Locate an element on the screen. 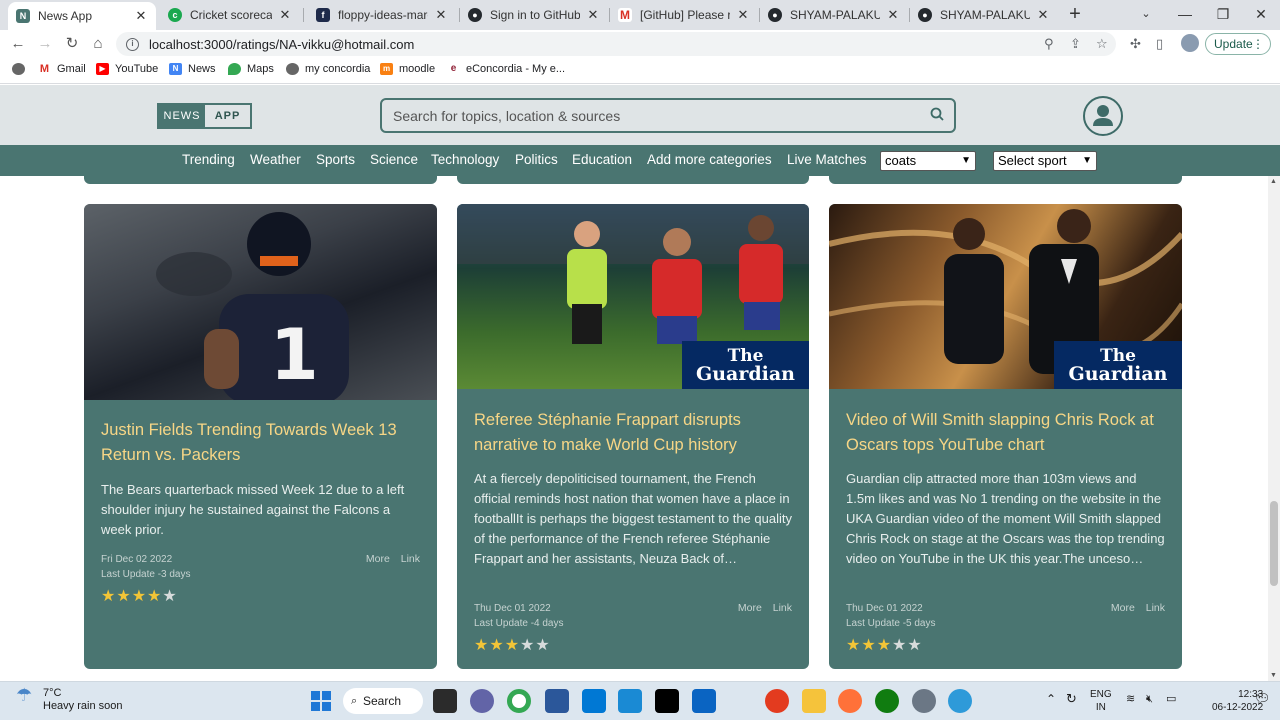  bookmark-gmail: M Gmail is located at coordinates (62, 69).